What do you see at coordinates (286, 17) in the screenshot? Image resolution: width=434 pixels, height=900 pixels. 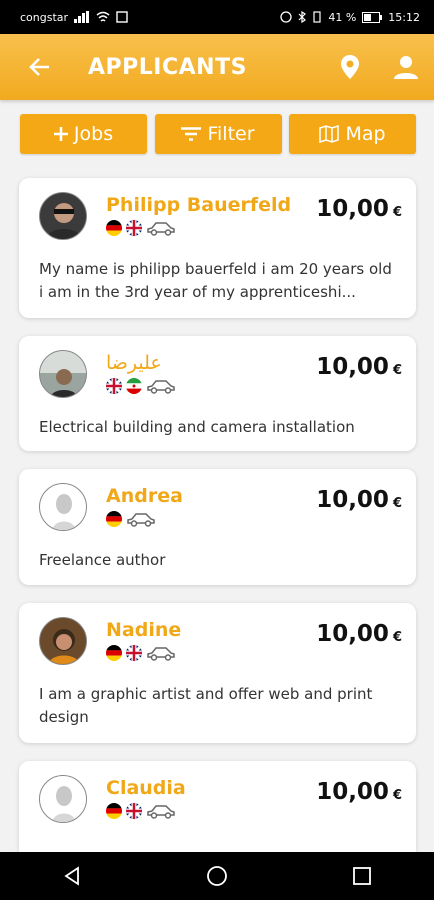 I see `alarm-icon` at bounding box center [286, 17].